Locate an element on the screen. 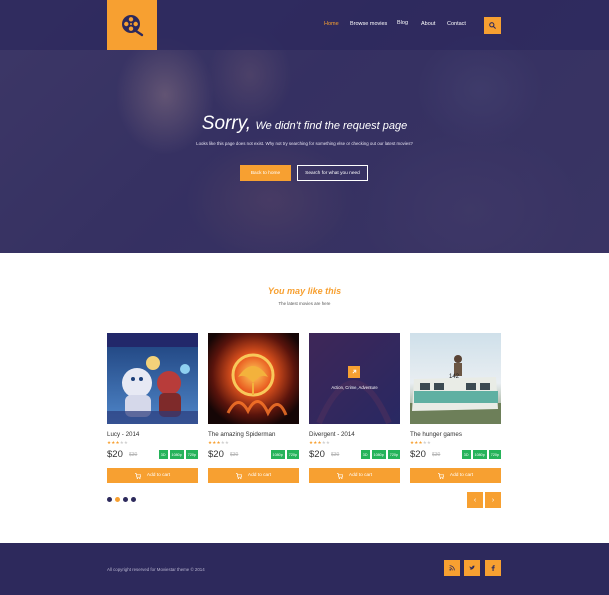  nav-item-browse-movies: Browse movies is located at coordinates (368, 24).